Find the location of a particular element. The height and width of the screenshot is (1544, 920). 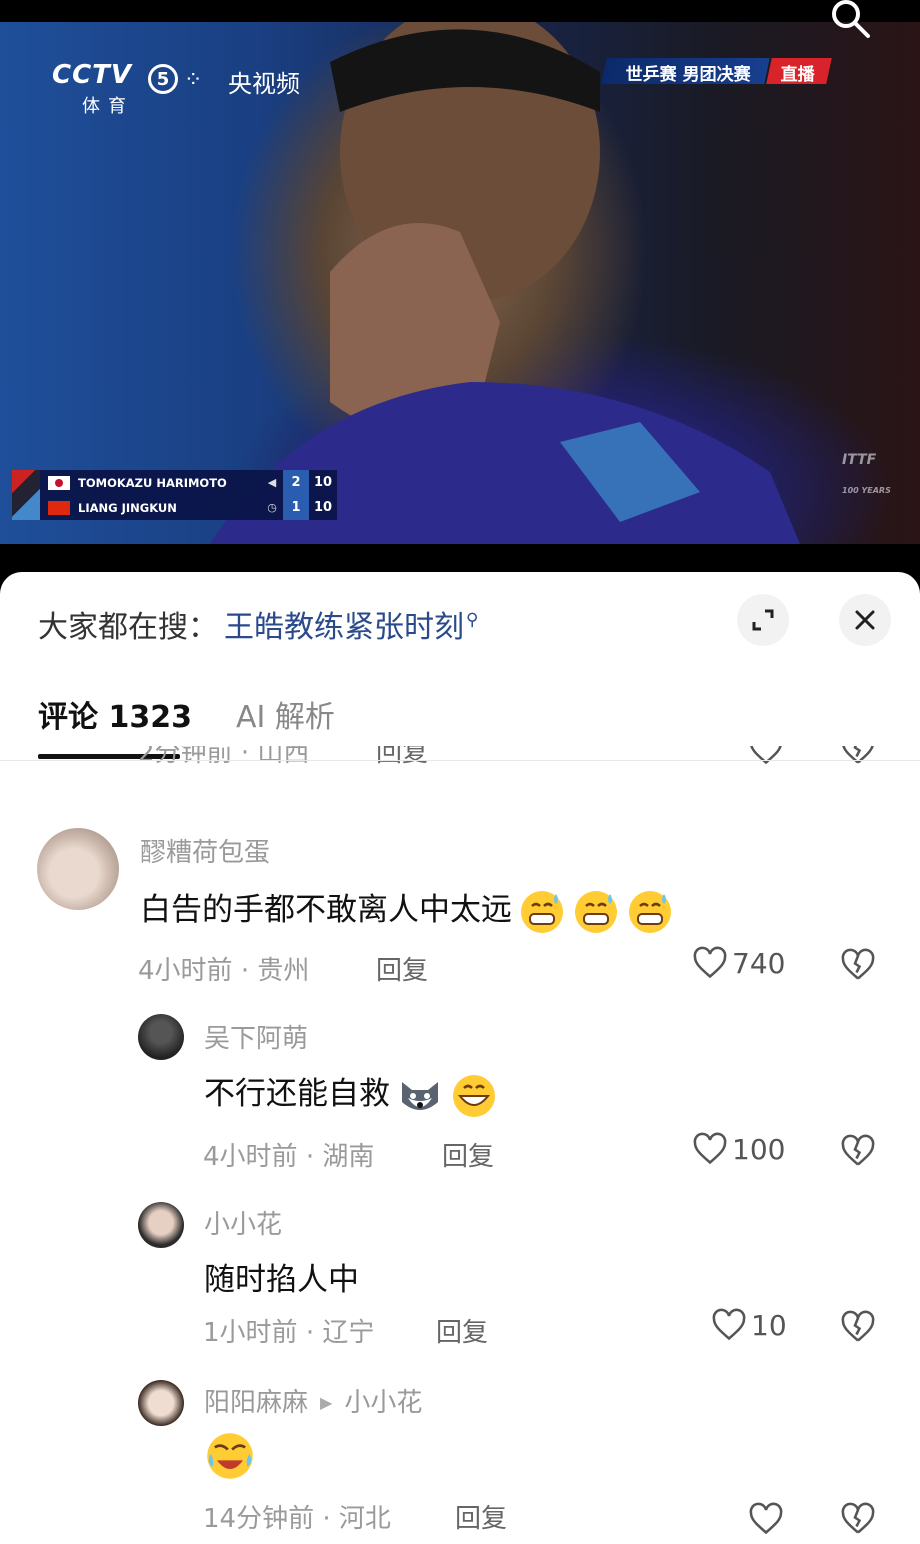

event-banner: 世乒赛 男团决赛 直播 is located at coordinates (716, 71).